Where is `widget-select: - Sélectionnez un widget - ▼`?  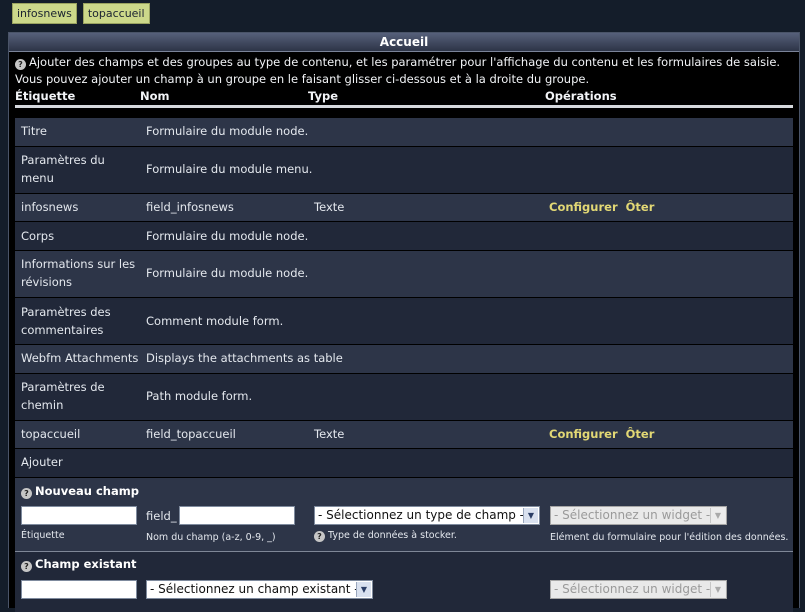 widget-select: - Sélectionnez un widget - ▼ is located at coordinates (638, 515).